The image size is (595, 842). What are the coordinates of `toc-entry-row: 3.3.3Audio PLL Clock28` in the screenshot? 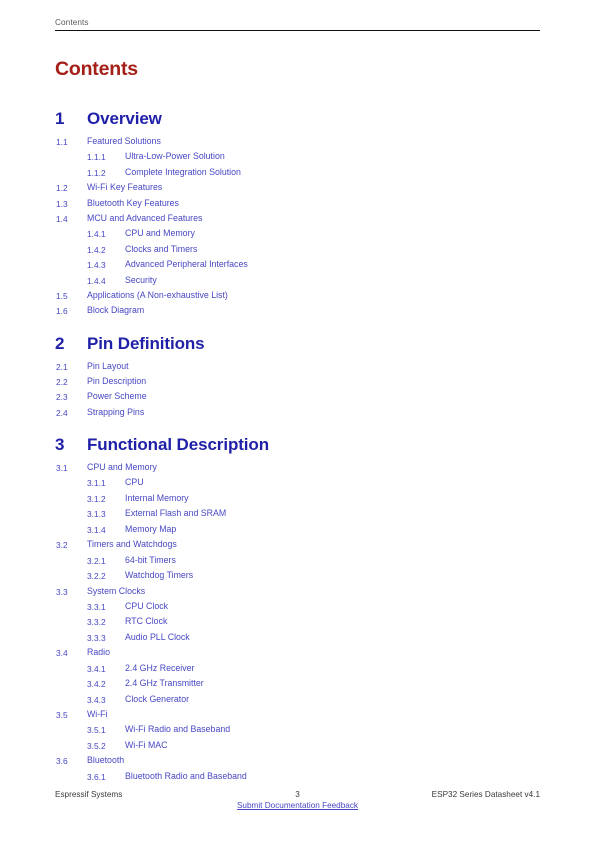 It's located at (297, 639).